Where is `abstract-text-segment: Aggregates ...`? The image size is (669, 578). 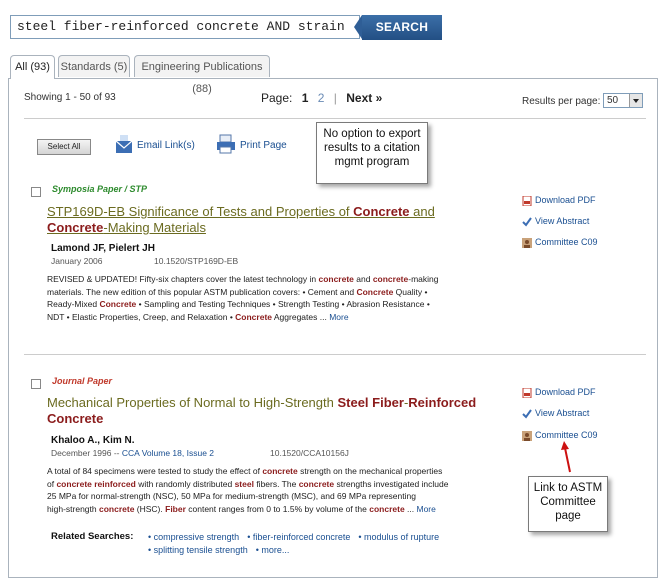 abstract-text-segment: Aggregates ... is located at coordinates (301, 316).